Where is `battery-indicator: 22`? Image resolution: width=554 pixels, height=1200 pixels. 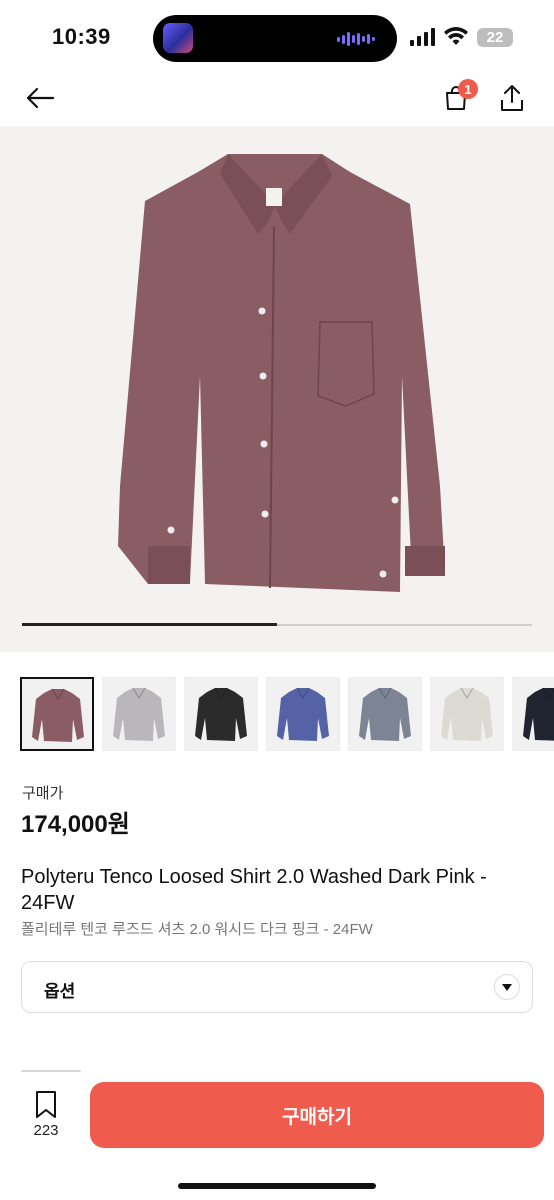
battery-indicator: 22 is located at coordinates (495, 37).